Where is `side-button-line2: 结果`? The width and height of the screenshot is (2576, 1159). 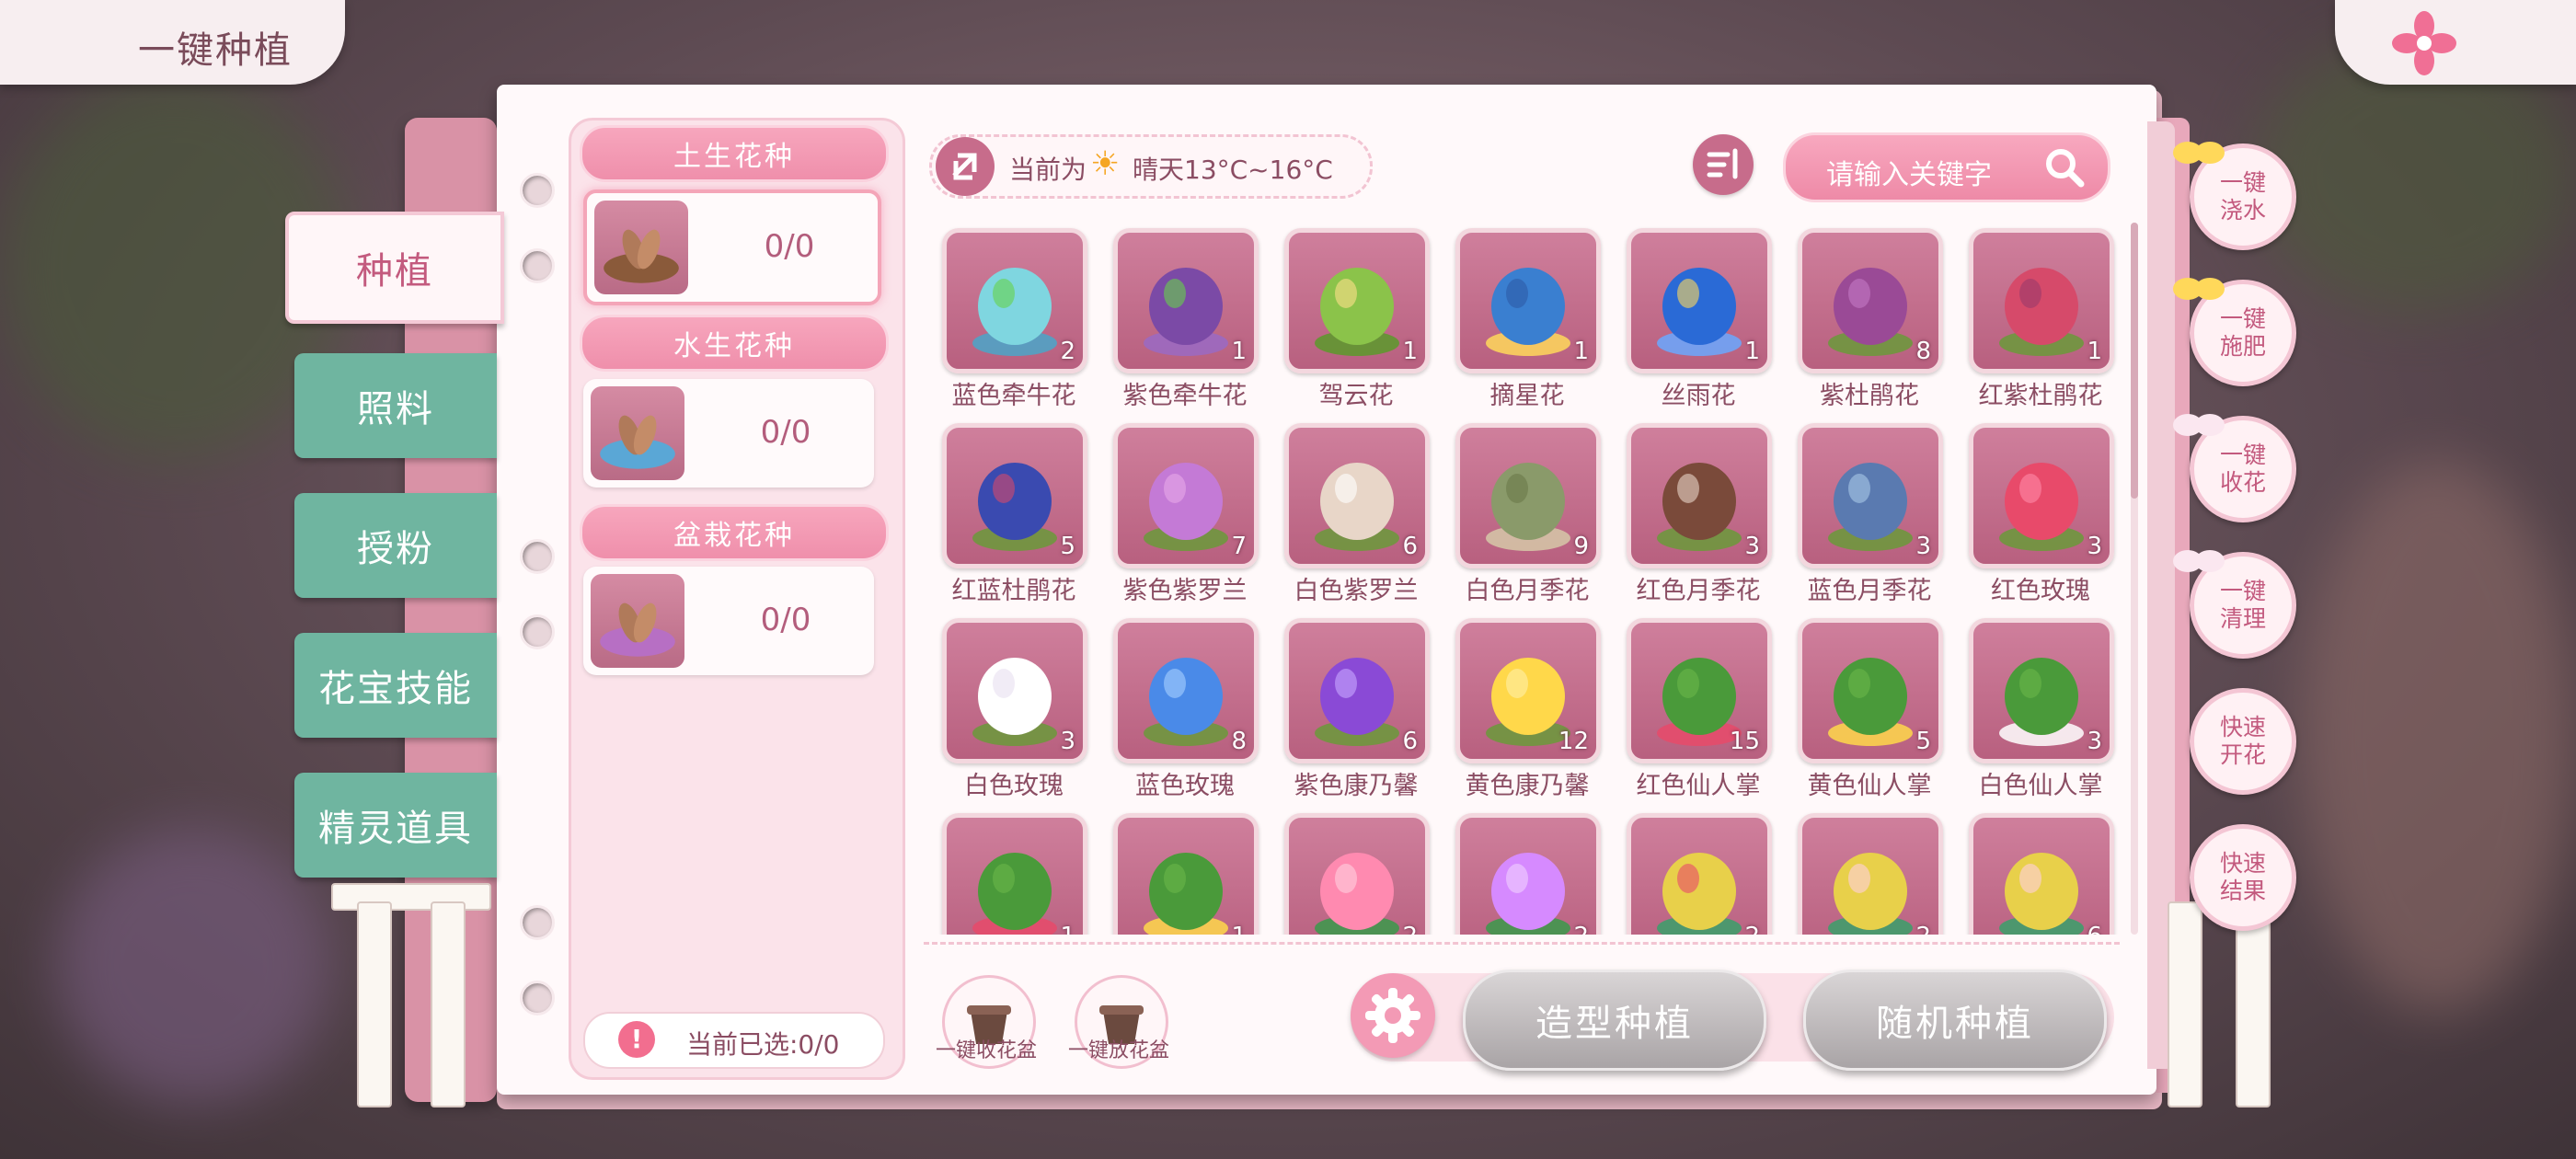 side-button-line2: 结果 is located at coordinates (2242, 891).